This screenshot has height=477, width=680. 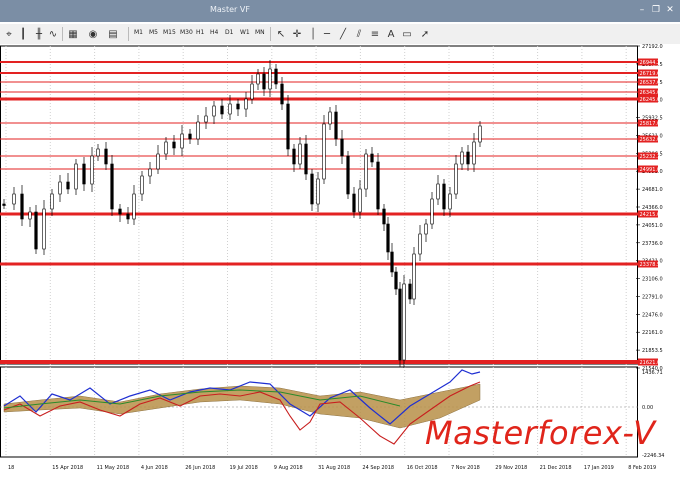 I want to click on level-price-label: 23378.5, so click(x=650, y=265).